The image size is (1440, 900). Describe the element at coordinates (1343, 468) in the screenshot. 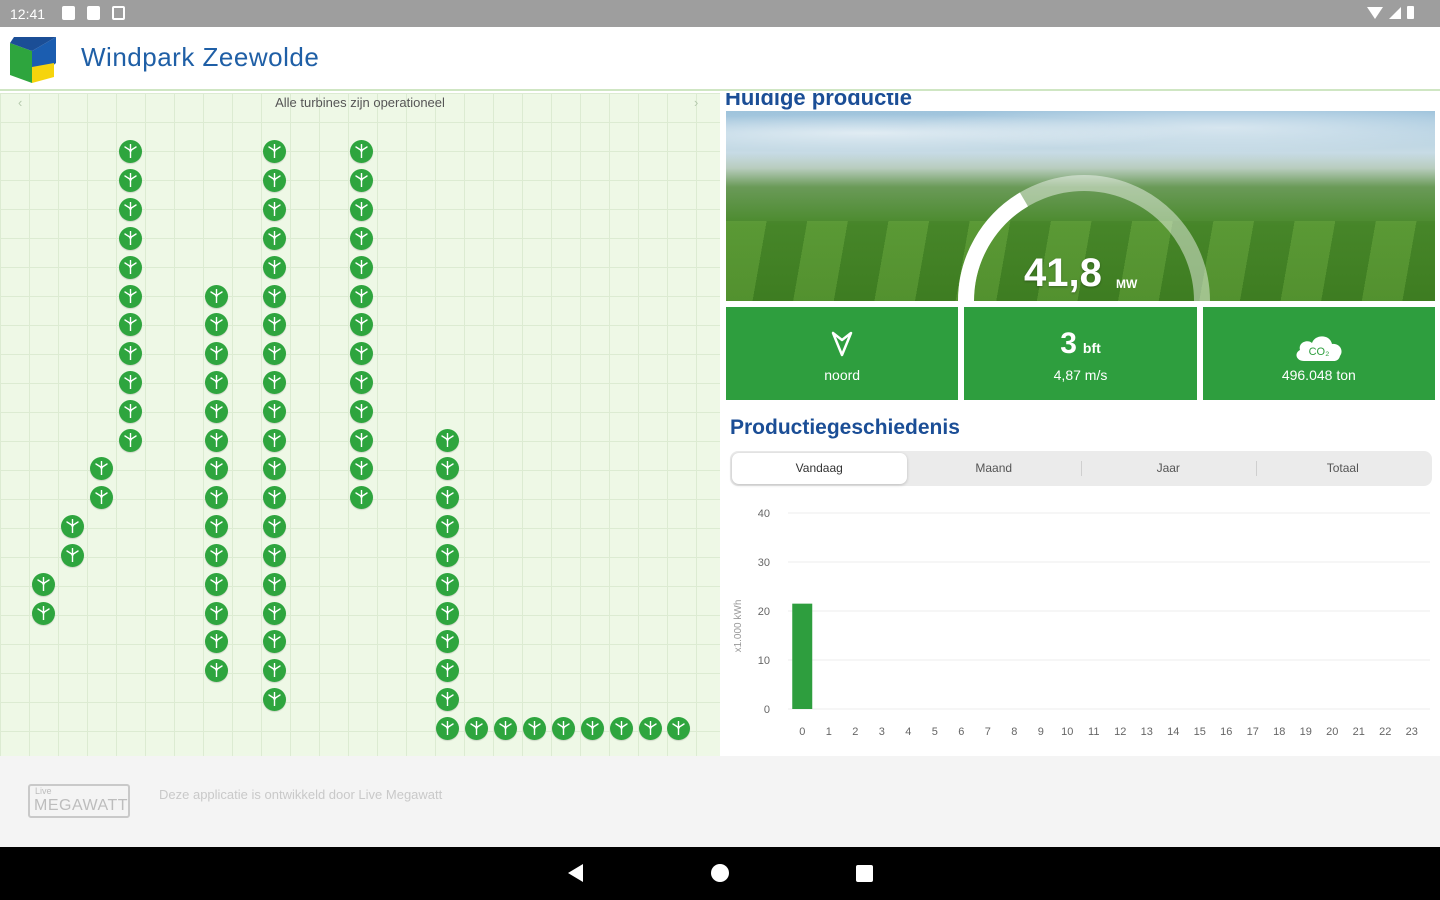

I see `tab-totaal: Totaal` at that location.